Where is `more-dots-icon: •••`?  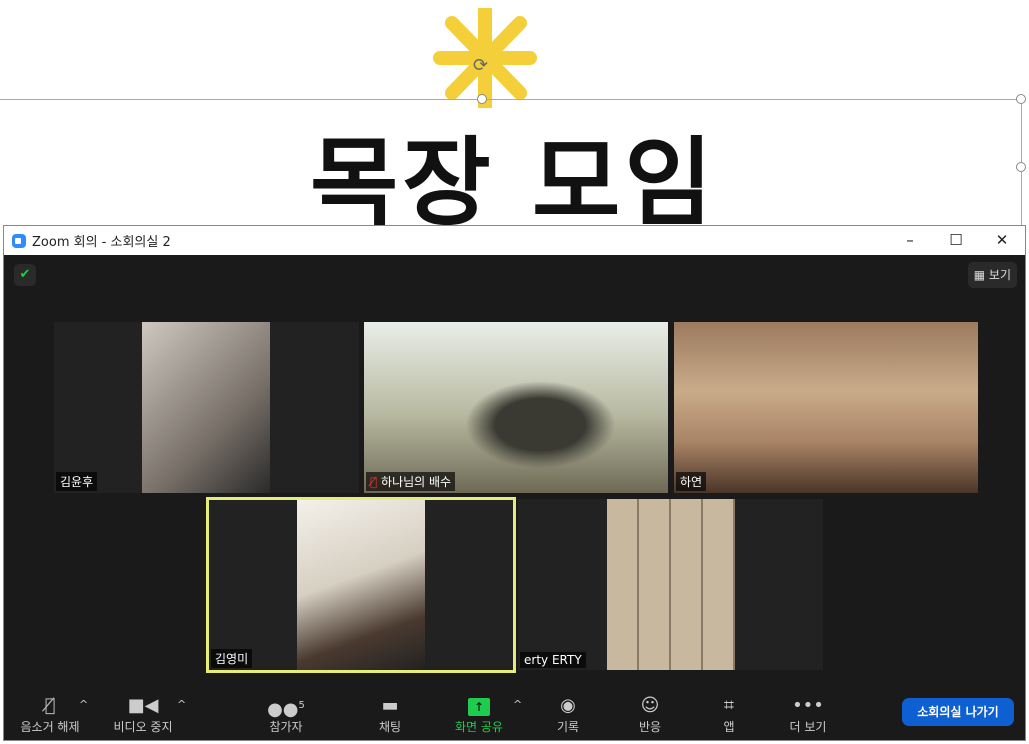
more-dots-icon: ••• is located at coordinates (808, 705).